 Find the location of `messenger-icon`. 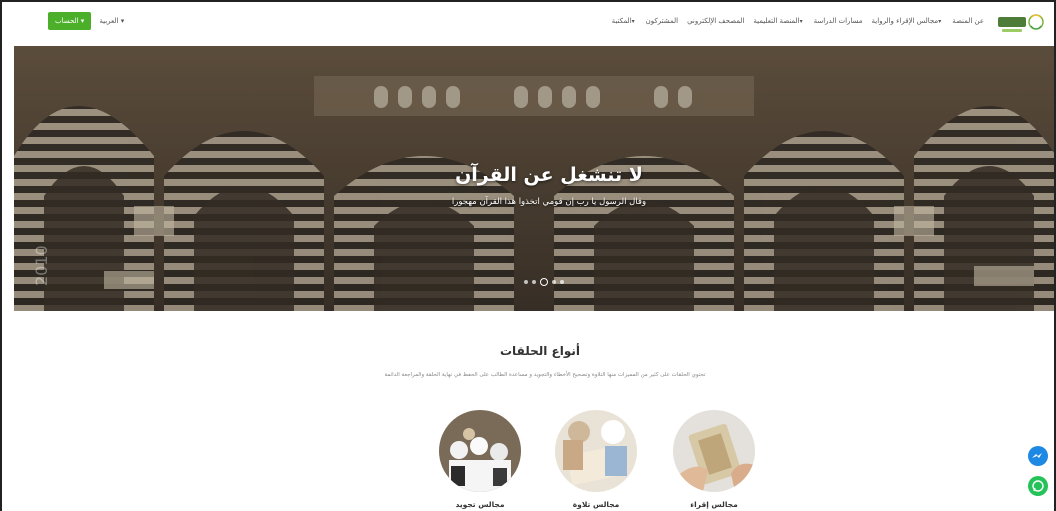

messenger-icon is located at coordinates (1037, 455).